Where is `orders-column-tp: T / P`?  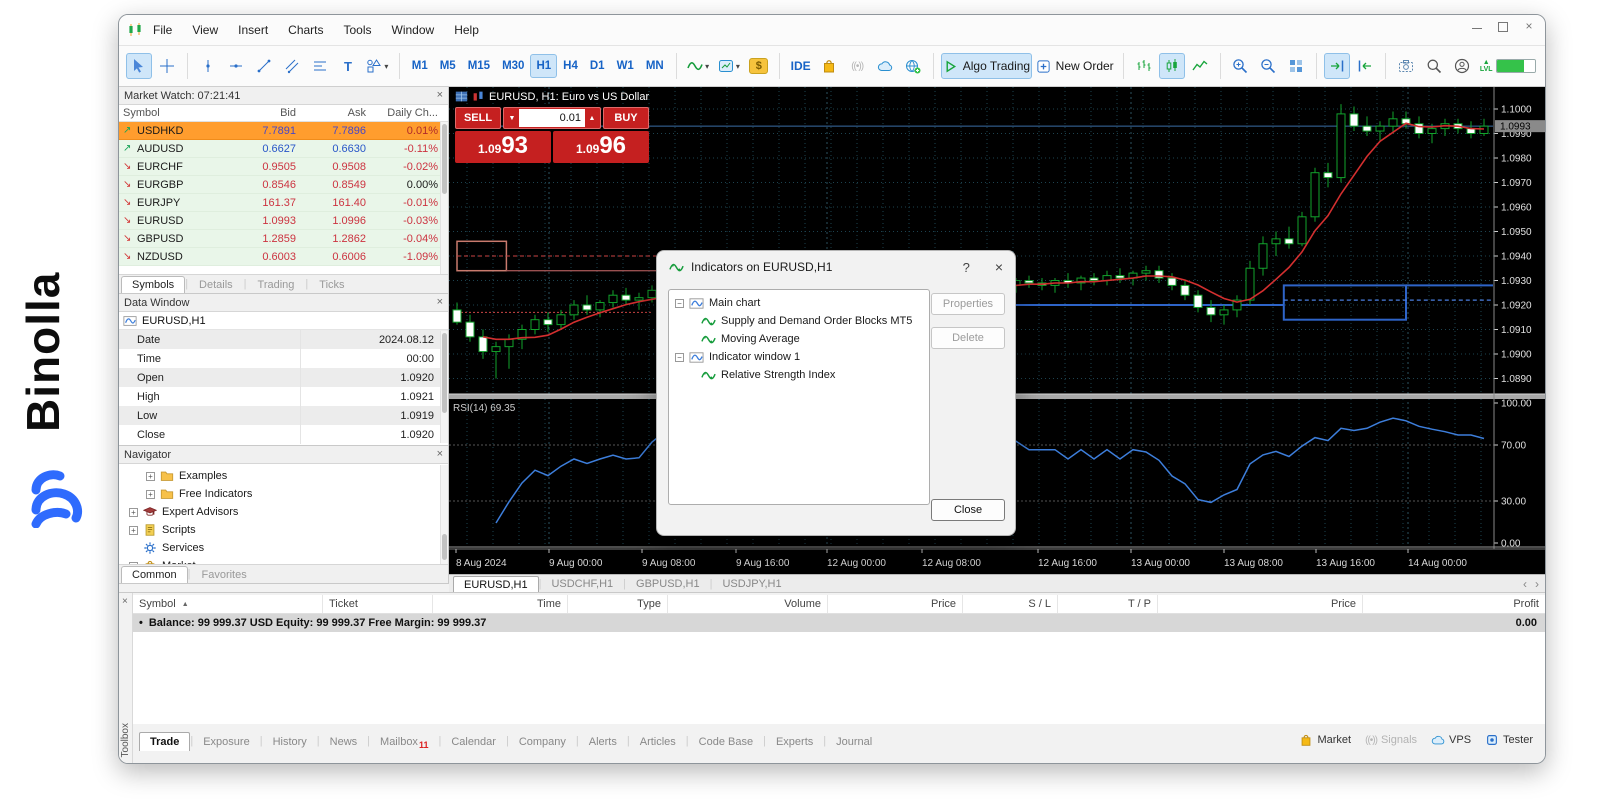 orders-column-tp: T / P is located at coordinates (1108, 604).